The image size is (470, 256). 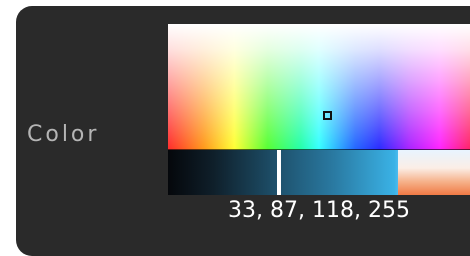 I want to click on brightness-slider, so click(x=319, y=172).